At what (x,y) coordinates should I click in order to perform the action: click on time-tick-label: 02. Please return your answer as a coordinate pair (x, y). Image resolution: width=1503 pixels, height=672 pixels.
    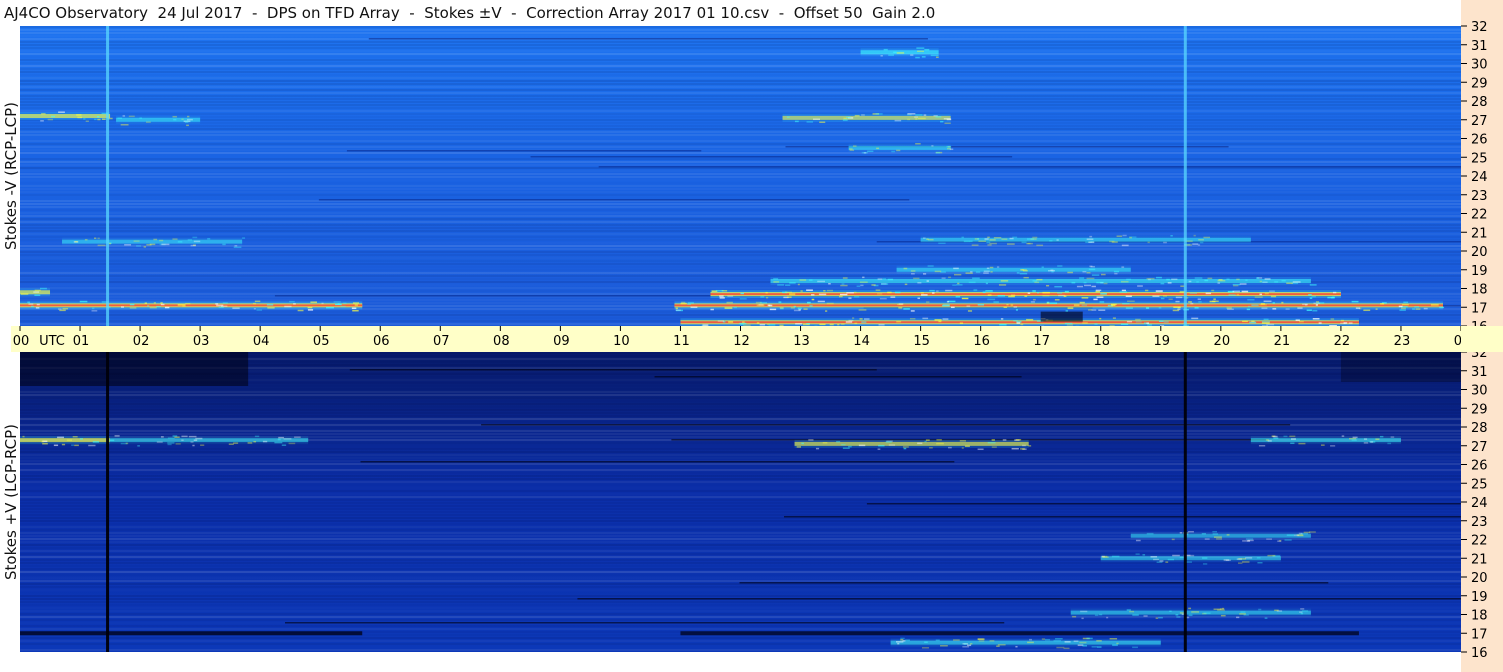
    Looking at the image, I should click on (141, 341).